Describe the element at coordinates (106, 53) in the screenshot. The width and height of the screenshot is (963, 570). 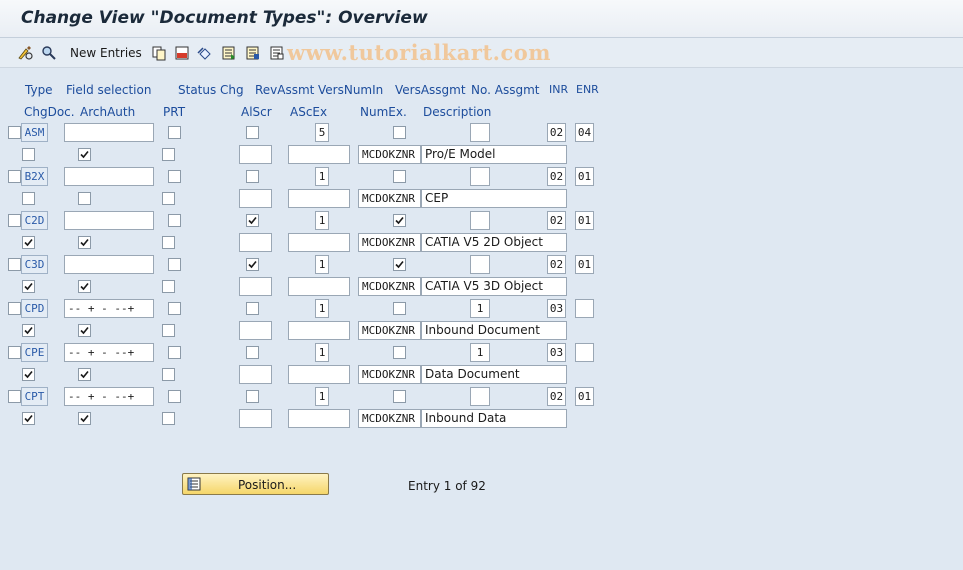
I see `new-entries-button: New Entries` at that location.